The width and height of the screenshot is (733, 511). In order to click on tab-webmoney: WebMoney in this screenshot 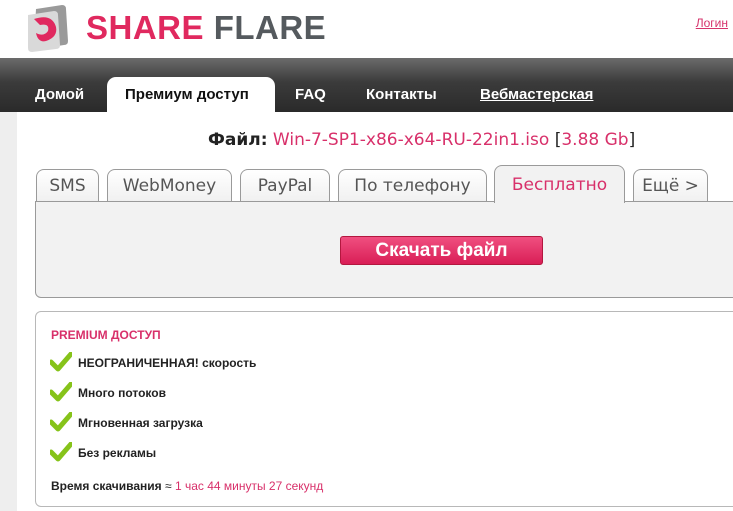, I will do `click(169, 185)`.